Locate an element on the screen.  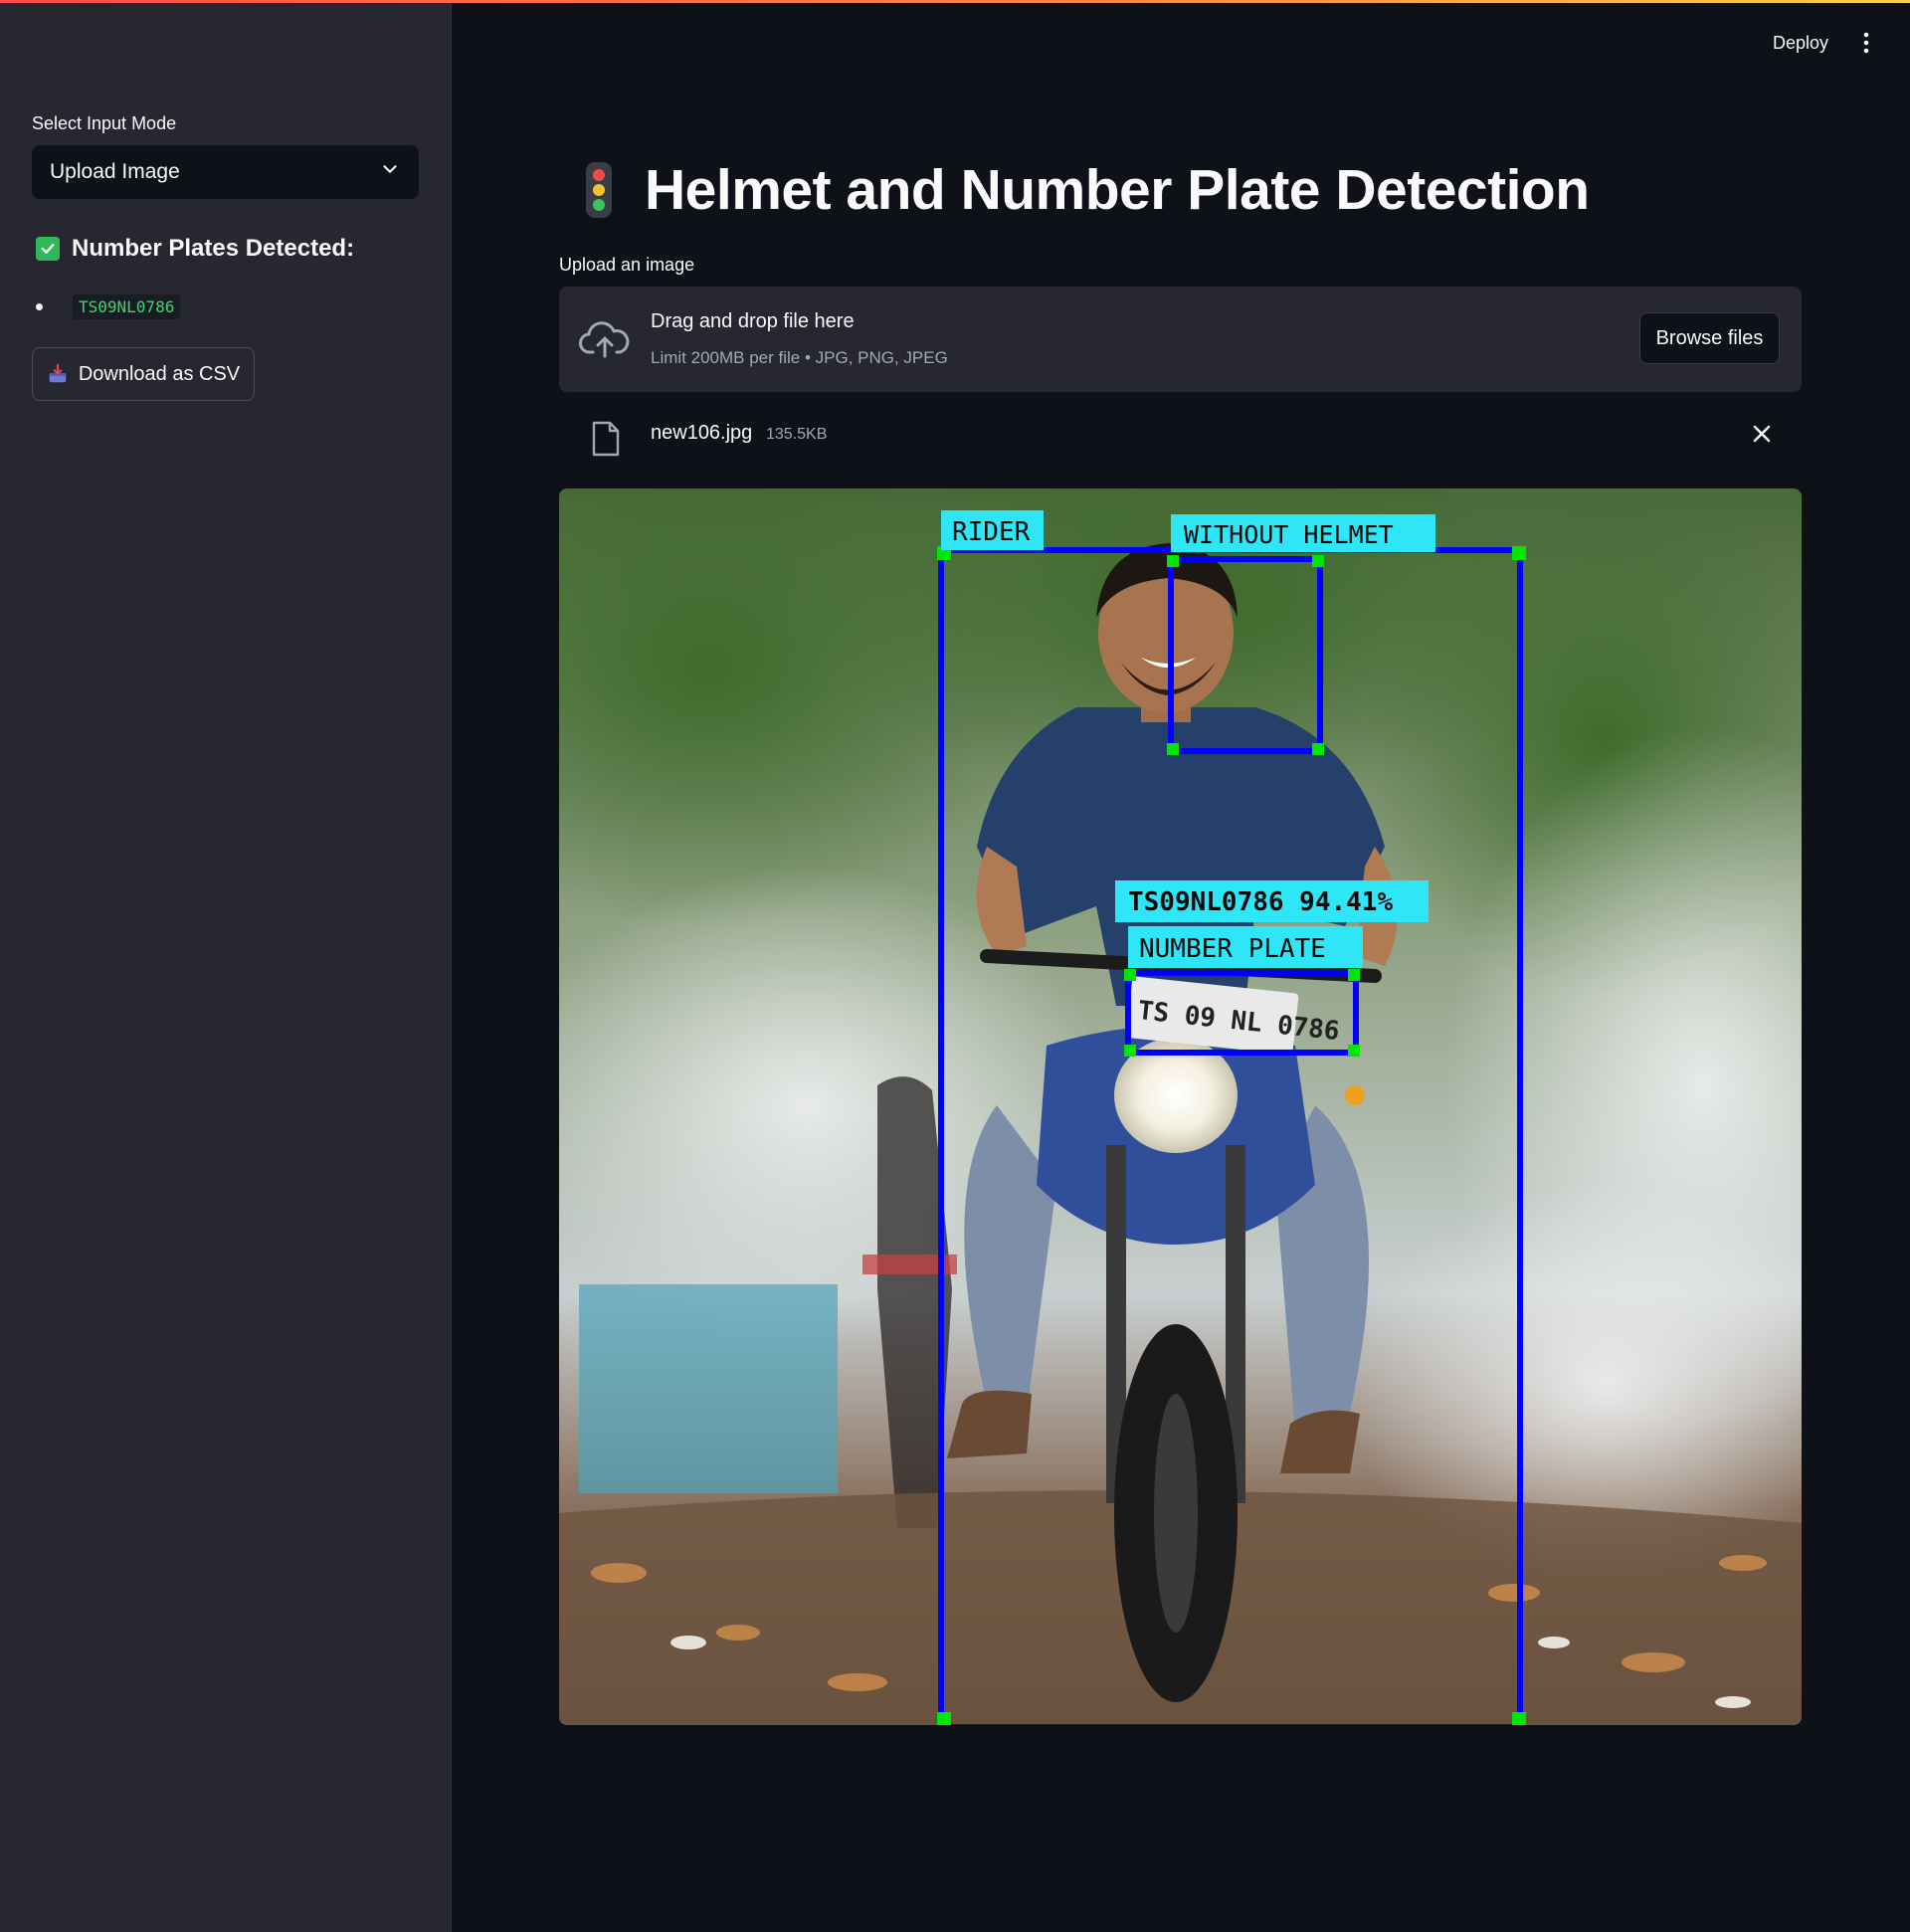
check-box-icon is located at coordinates (48, 249).